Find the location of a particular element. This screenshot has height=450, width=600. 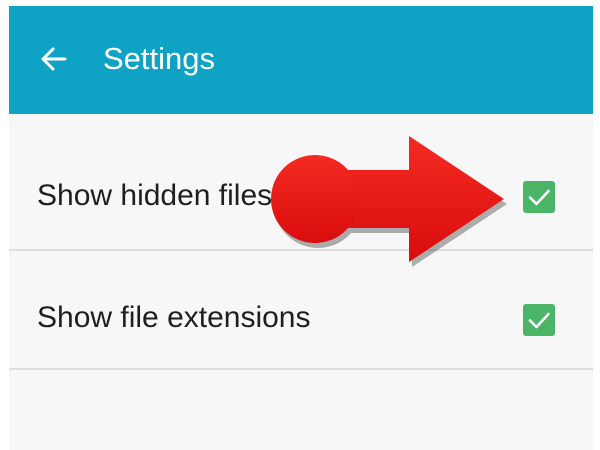

setting-label: Show file extensions is located at coordinates (174, 317).